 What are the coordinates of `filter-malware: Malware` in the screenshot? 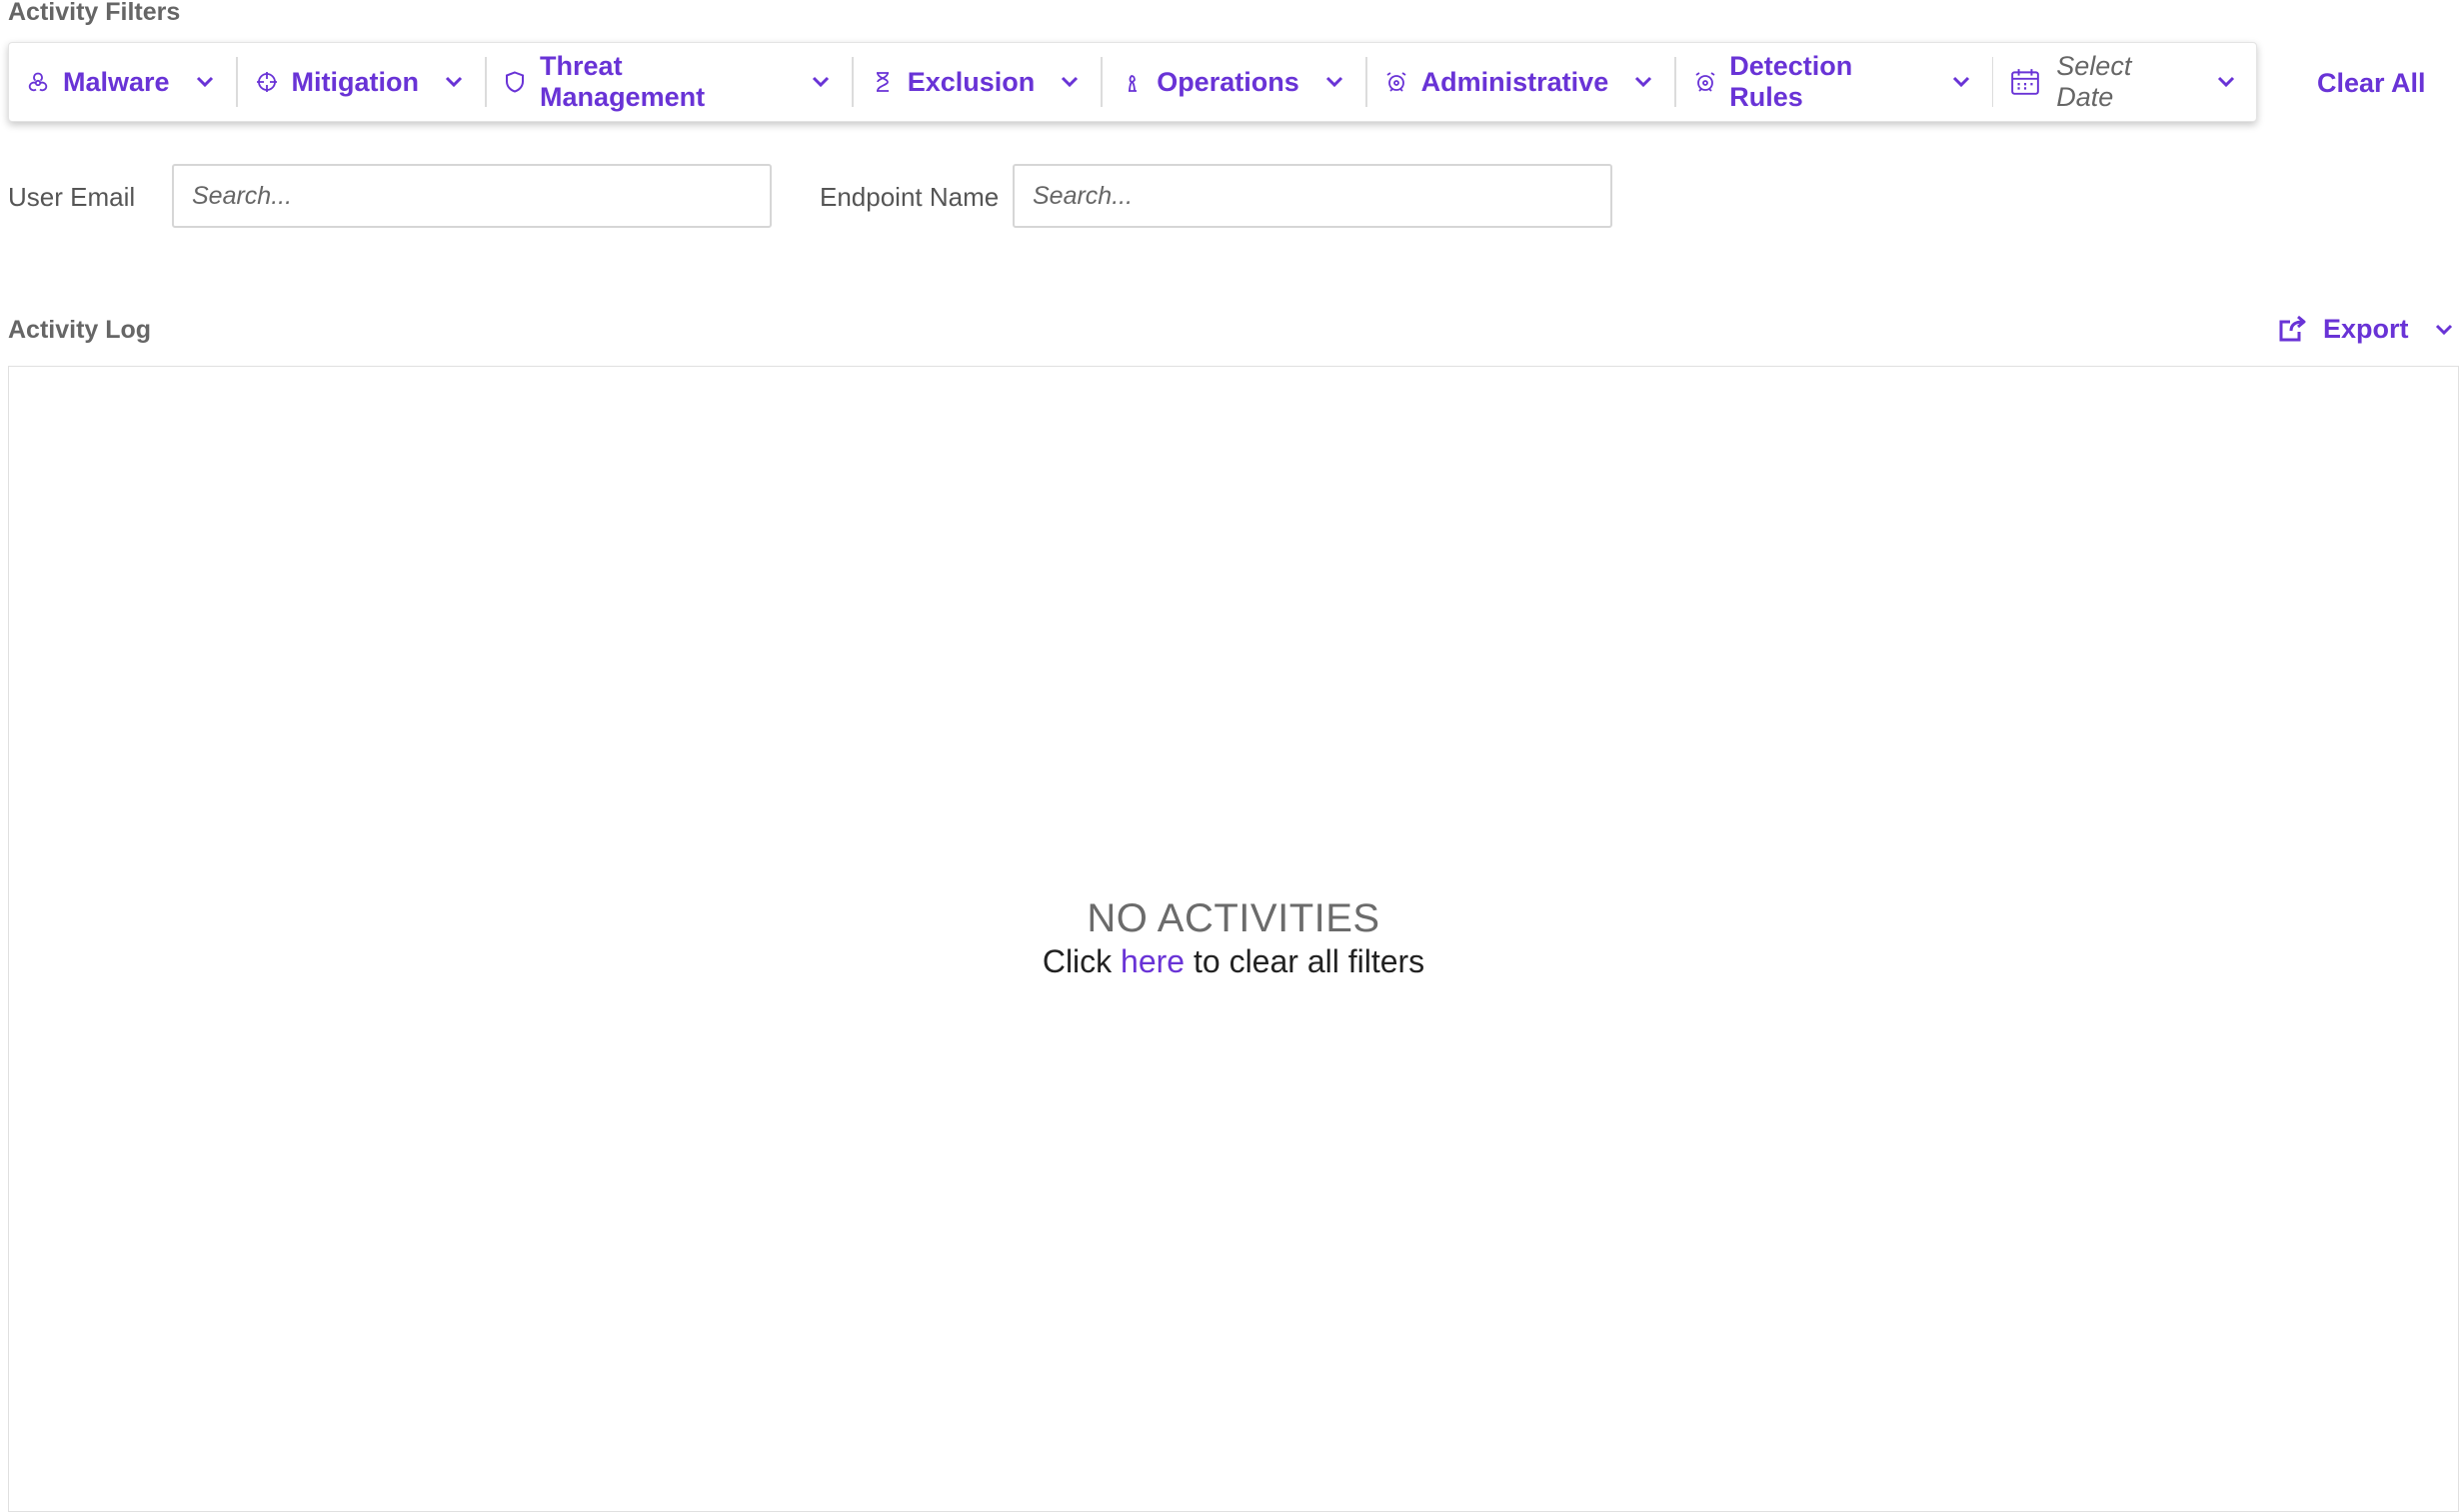 It's located at (122, 82).